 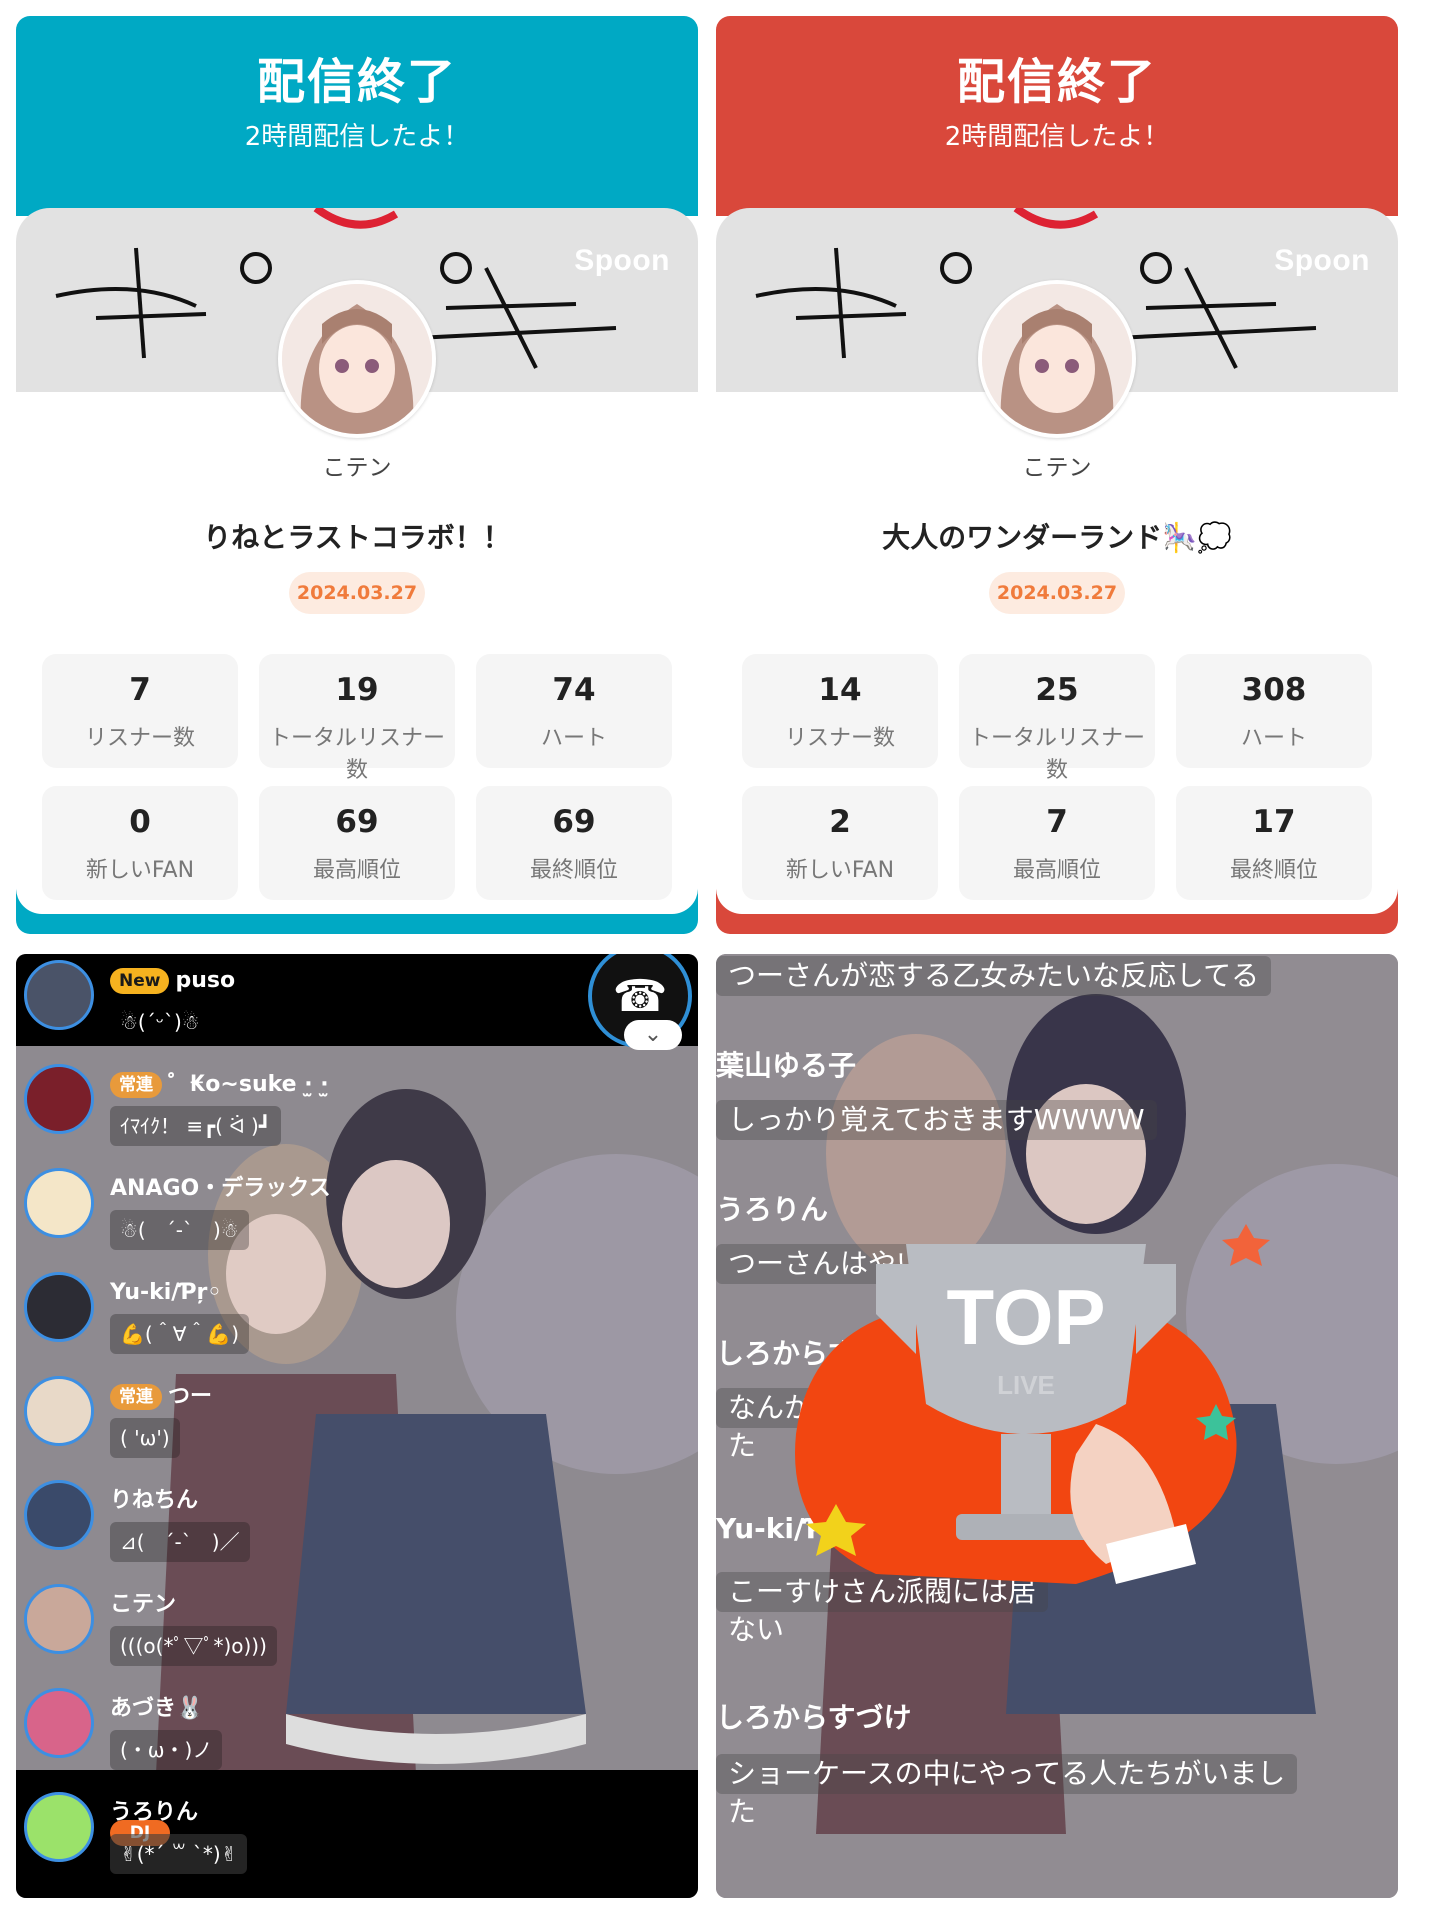 What do you see at coordinates (1057, 718) in the screenshot?
I see `stat-total-listeners: 25 トータルリスナー数` at bounding box center [1057, 718].